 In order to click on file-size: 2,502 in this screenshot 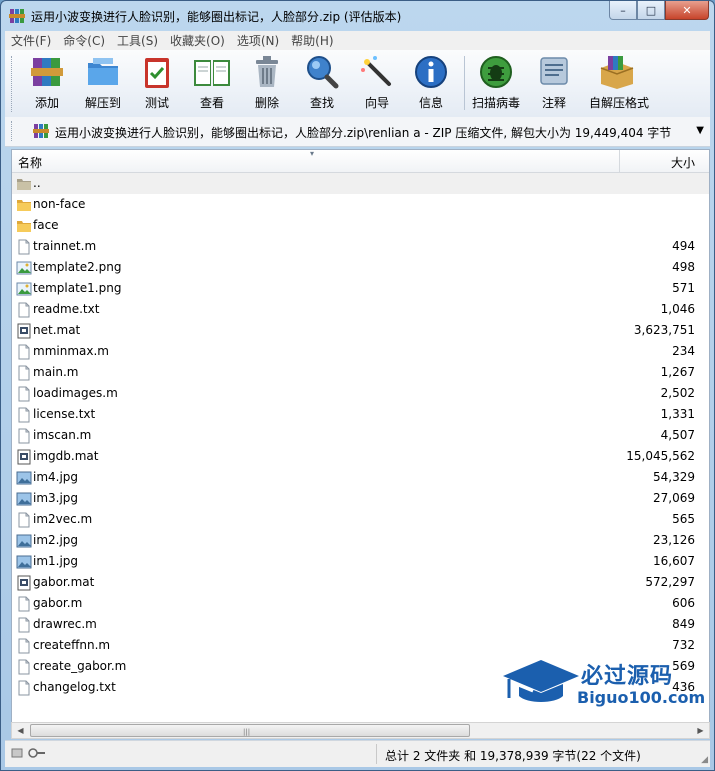, I will do `click(677, 393)`.